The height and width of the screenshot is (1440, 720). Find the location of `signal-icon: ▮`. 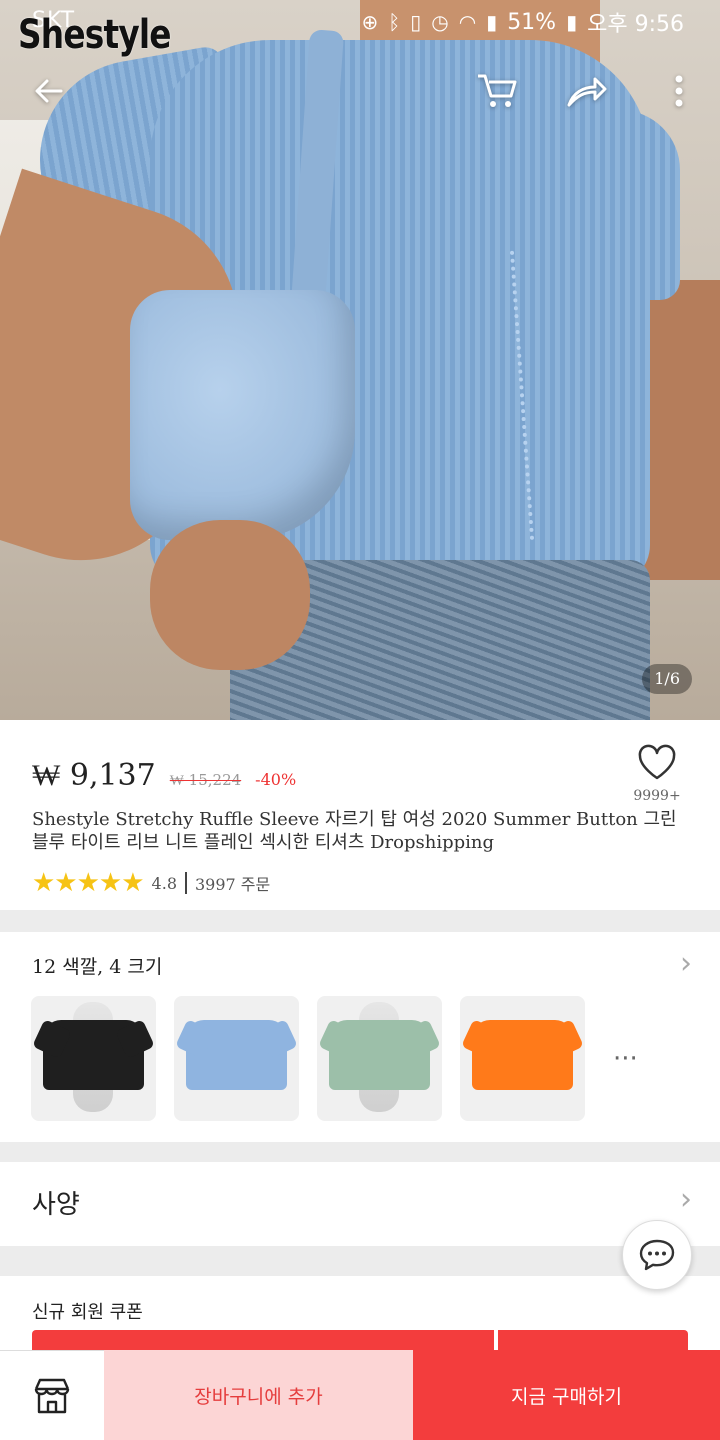

signal-icon: ▮ is located at coordinates (492, 22).